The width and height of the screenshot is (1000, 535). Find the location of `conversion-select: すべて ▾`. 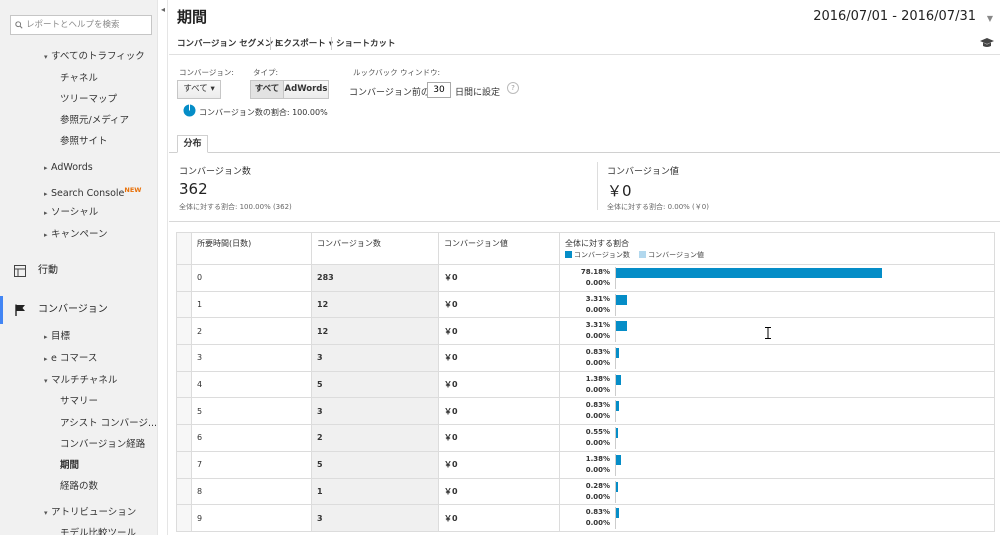

conversion-select: すべて ▾ is located at coordinates (199, 89).